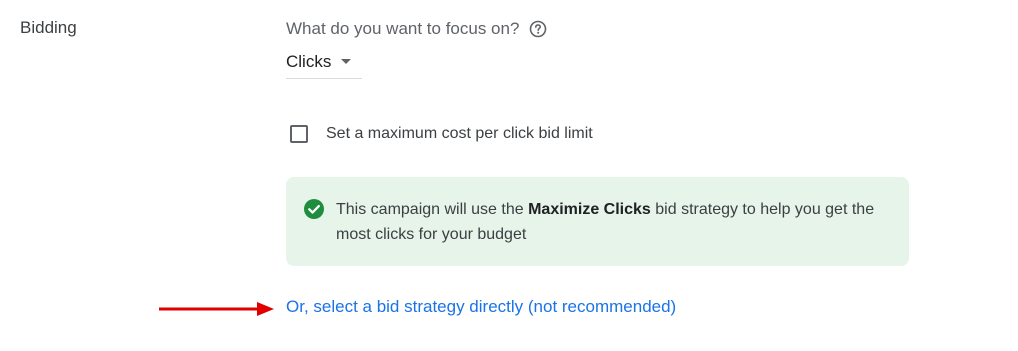 The image size is (1018, 351). I want to click on focus-question: What do you want to focus on?, so click(416, 29).